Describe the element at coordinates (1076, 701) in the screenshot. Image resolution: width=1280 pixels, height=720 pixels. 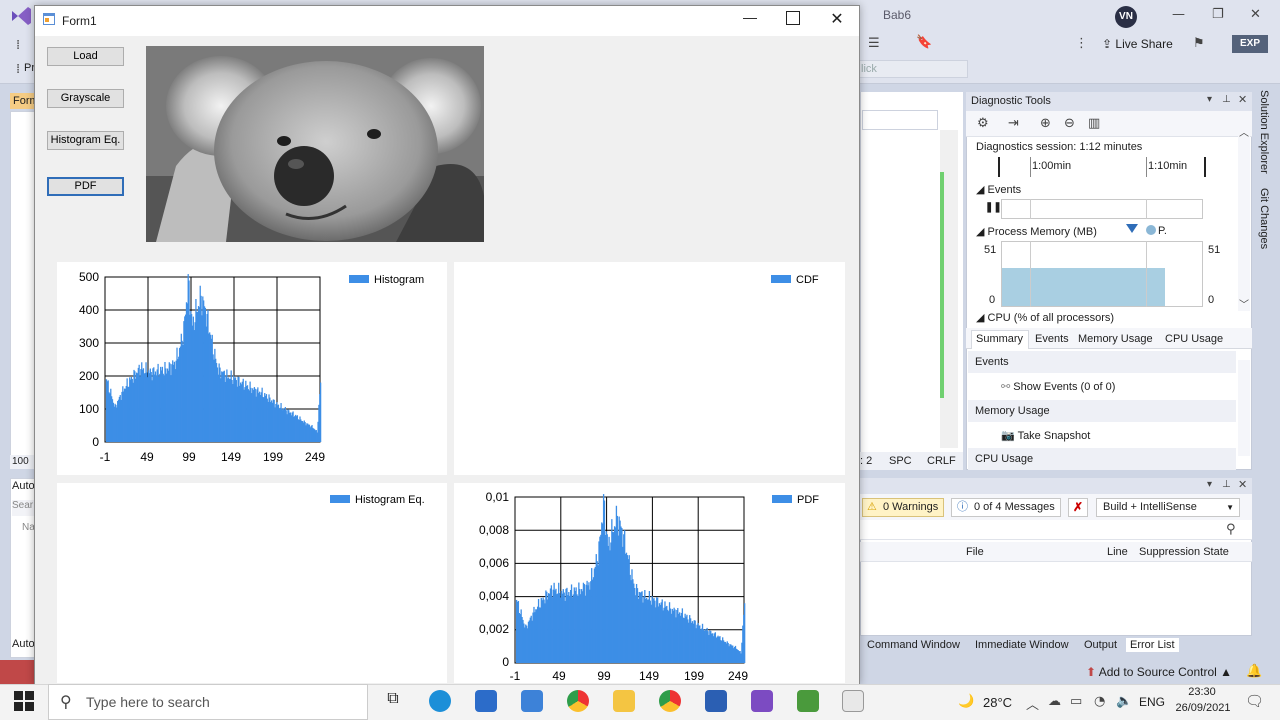
I see `battery-icon: ▭` at that location.